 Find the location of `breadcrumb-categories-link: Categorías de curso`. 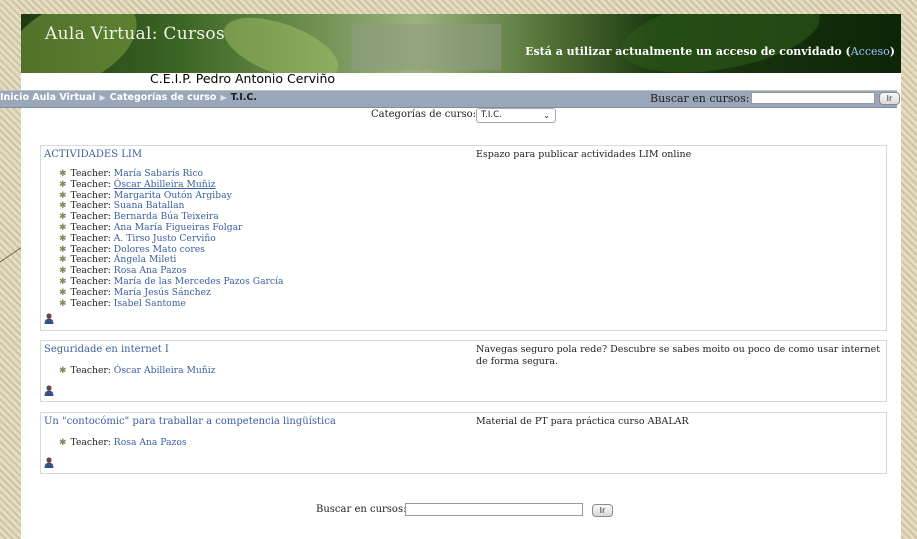

breadcrumb-categories-link: Categorías de curso is located at coordinates (163, 97).